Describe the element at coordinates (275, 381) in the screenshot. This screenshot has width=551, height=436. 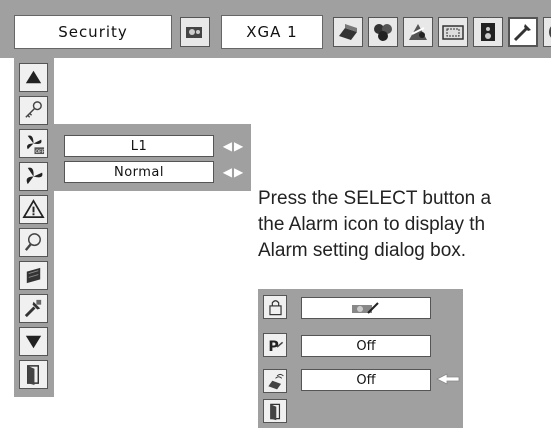
I see `alarm-sensor-icon` at that location.